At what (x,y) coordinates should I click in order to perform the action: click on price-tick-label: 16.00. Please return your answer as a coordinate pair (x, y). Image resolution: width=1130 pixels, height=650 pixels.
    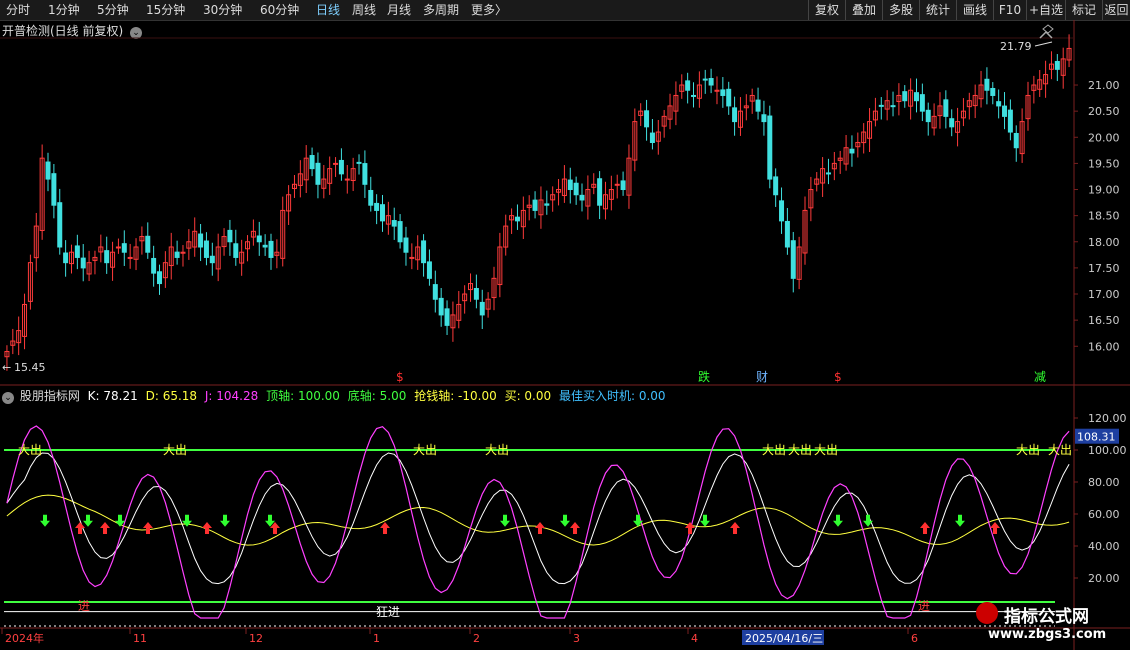
    Looking at the image, I should click on (1104, 346).